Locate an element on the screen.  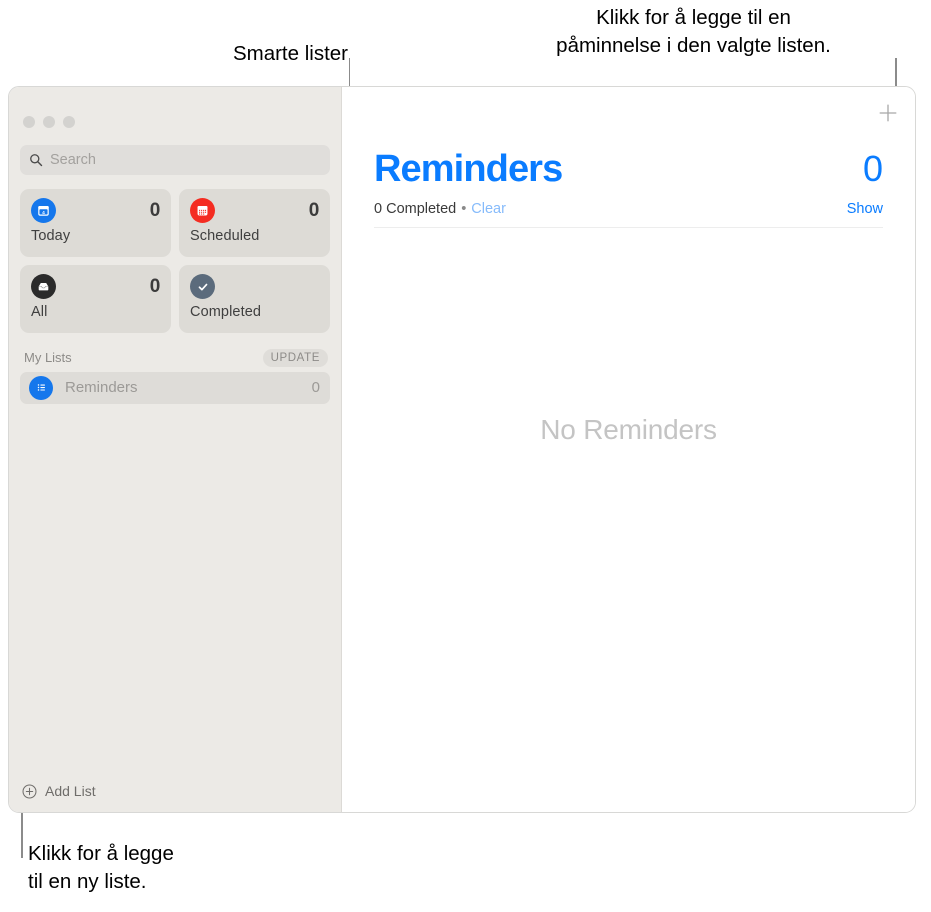
smart-list-today-count: 0 is located at coordinates (155, 210).